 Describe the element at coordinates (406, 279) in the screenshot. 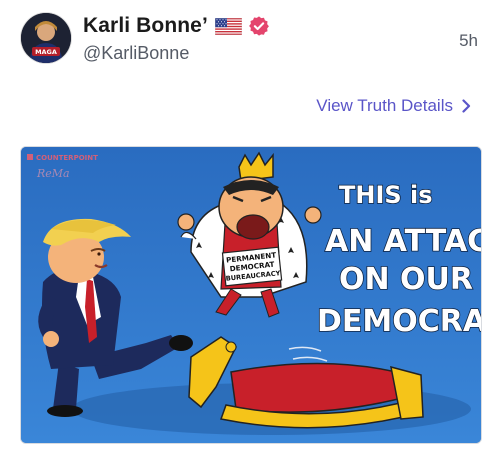

I see `headline-line-3: ON OUR` at that location.